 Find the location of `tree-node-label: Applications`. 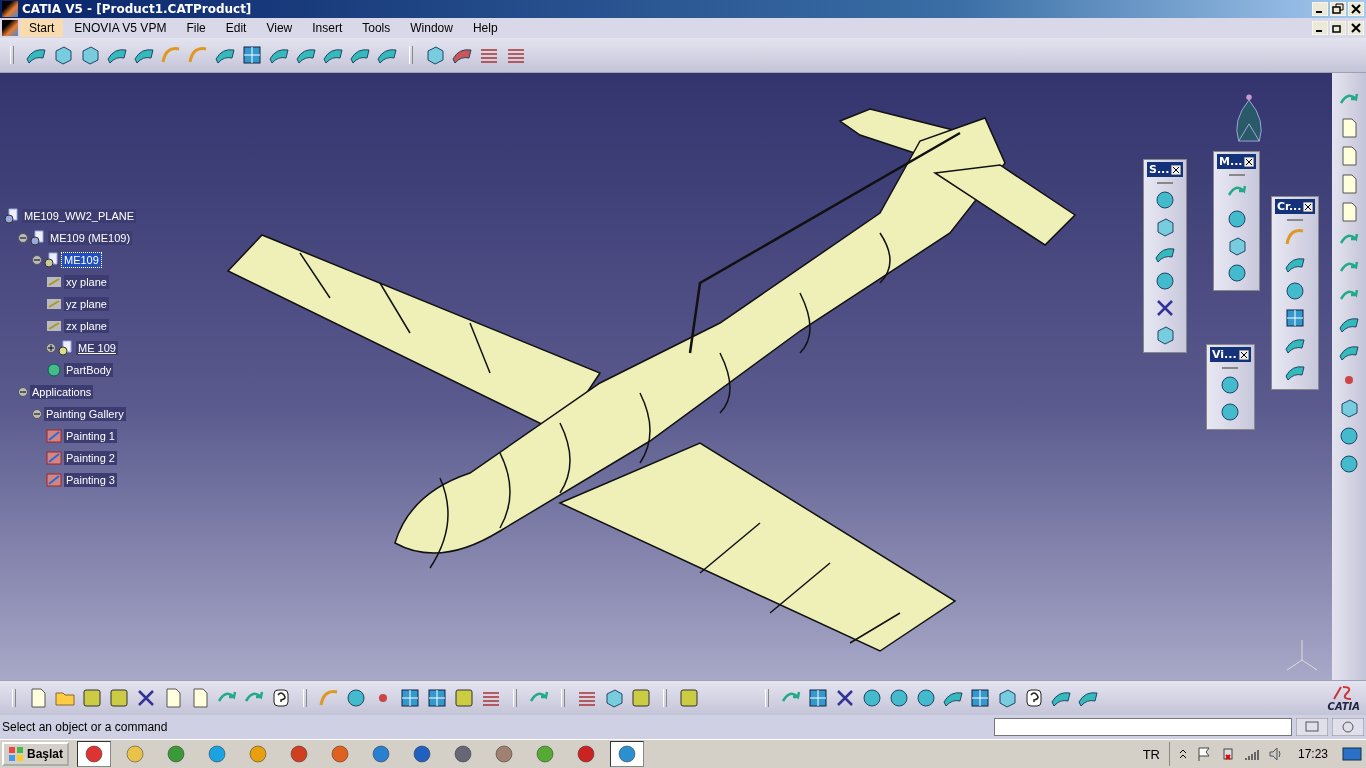

tree-node-label: Applications is located at coordinates (62, 392).